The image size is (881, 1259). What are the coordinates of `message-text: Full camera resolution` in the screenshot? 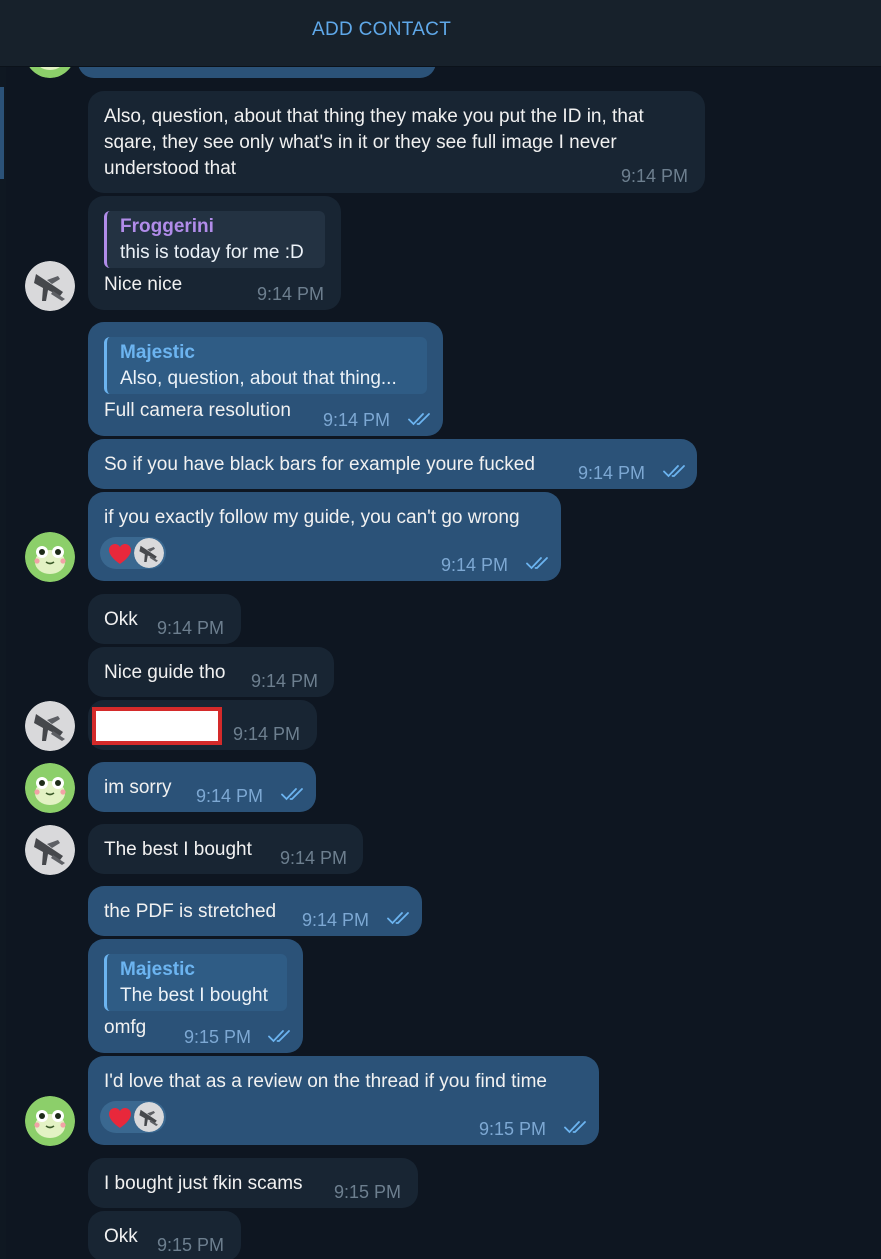 It's located at (197, 410).